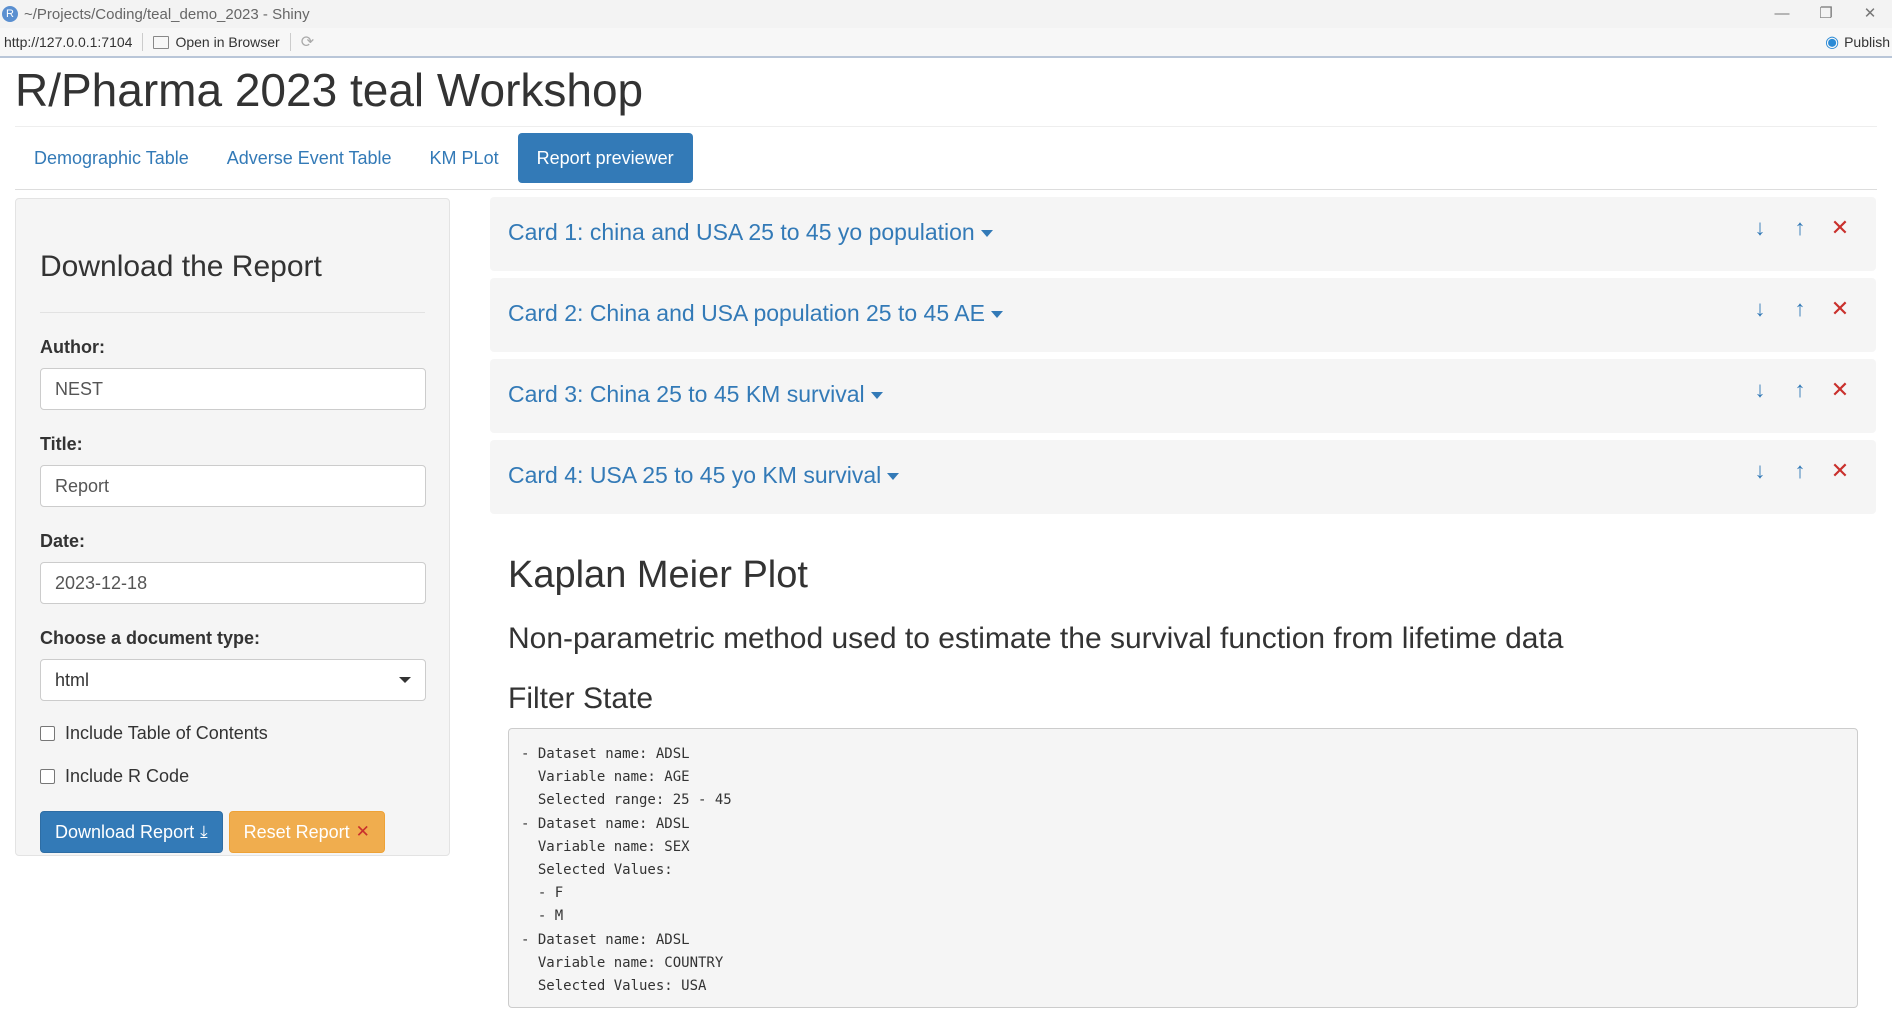 The height and width of the screenshot is (1012, 1892). Describe the element at coordinates (695, 475) in the screenshot. I see `card-4-title: Card 4: USA 25 to 45 yo KM survival` at that location.